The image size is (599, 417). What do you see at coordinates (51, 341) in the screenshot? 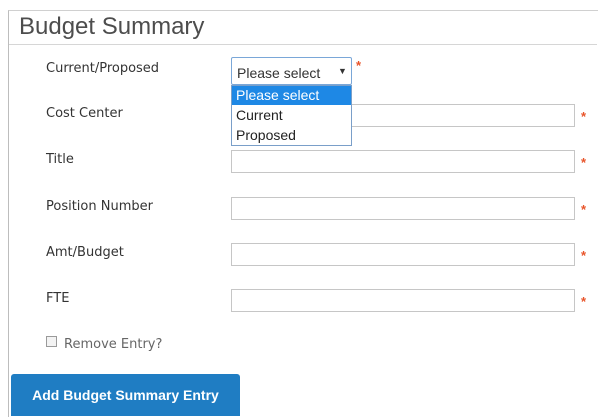
I see `remove-entry-checkbox` at bounding box center [51, 341].